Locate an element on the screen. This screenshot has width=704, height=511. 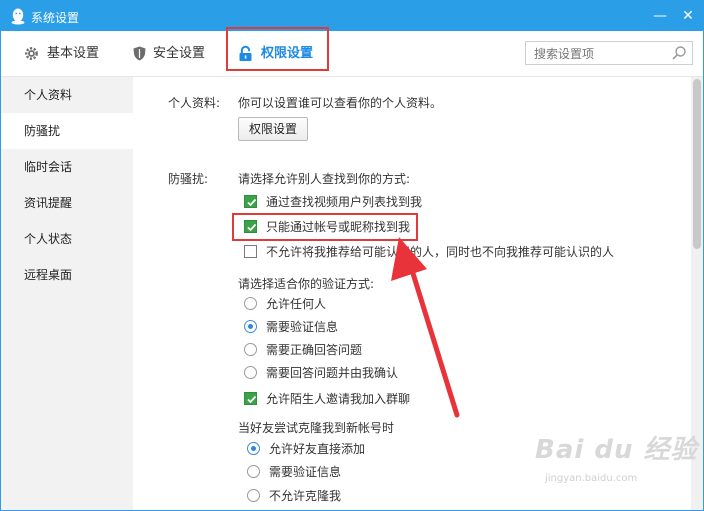
tab-basic-settings: 基本设置 is located at coordinates (68, 53).